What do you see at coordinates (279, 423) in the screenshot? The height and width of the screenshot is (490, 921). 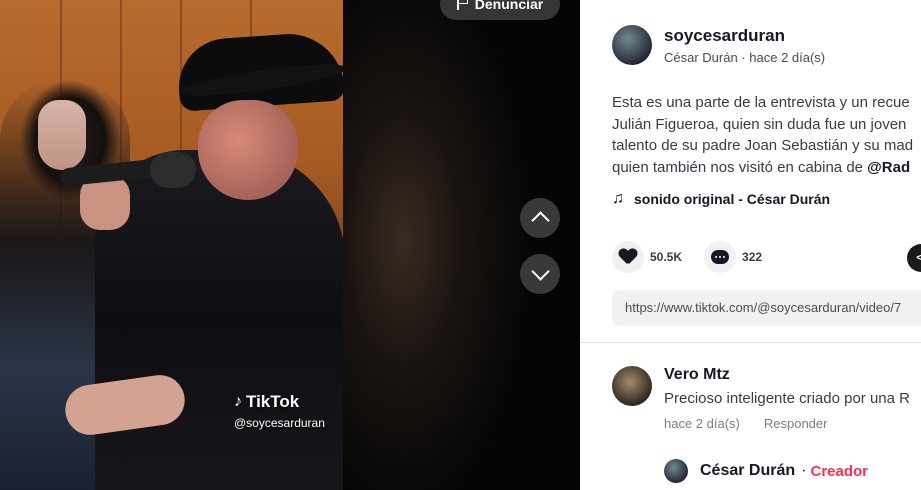 I see `watermark-handle: @soycesarduran` at bounding box center [279, 423].